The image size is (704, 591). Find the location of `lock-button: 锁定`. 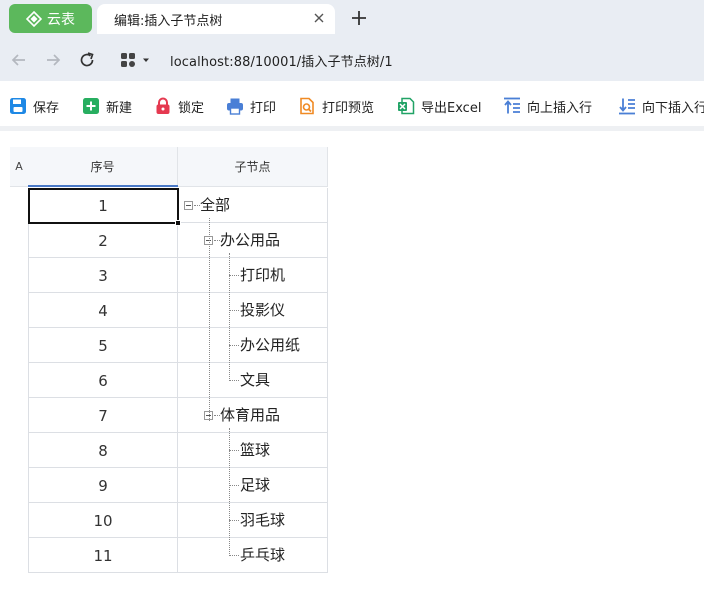

lock-button: 锁定 is located at coordinates (179, 106).